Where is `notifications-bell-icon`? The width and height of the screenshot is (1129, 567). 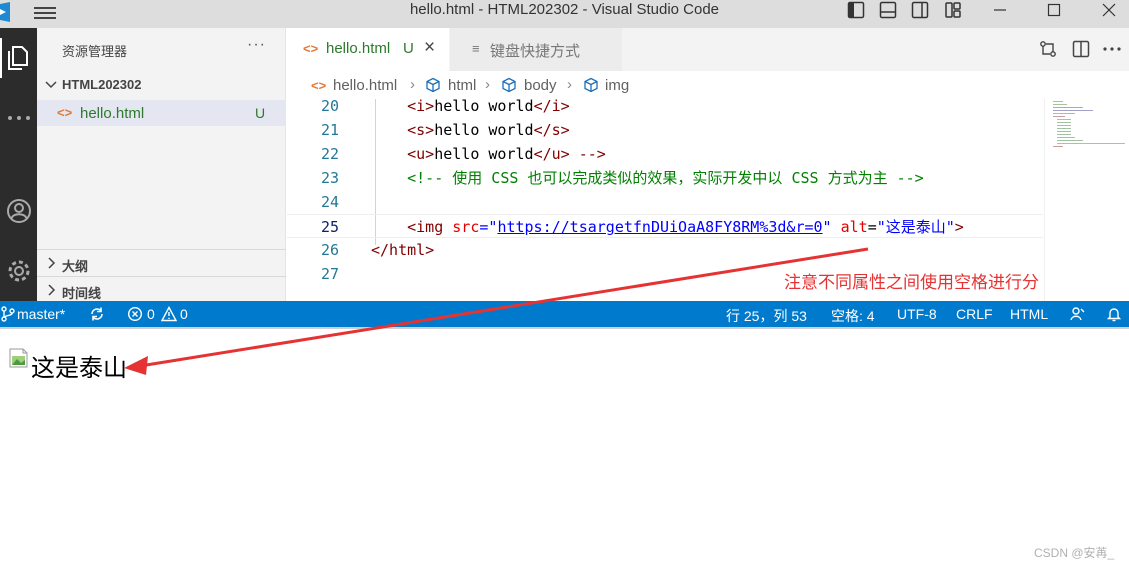
notifications-bell-icon is located at coordinates (1114, 314).